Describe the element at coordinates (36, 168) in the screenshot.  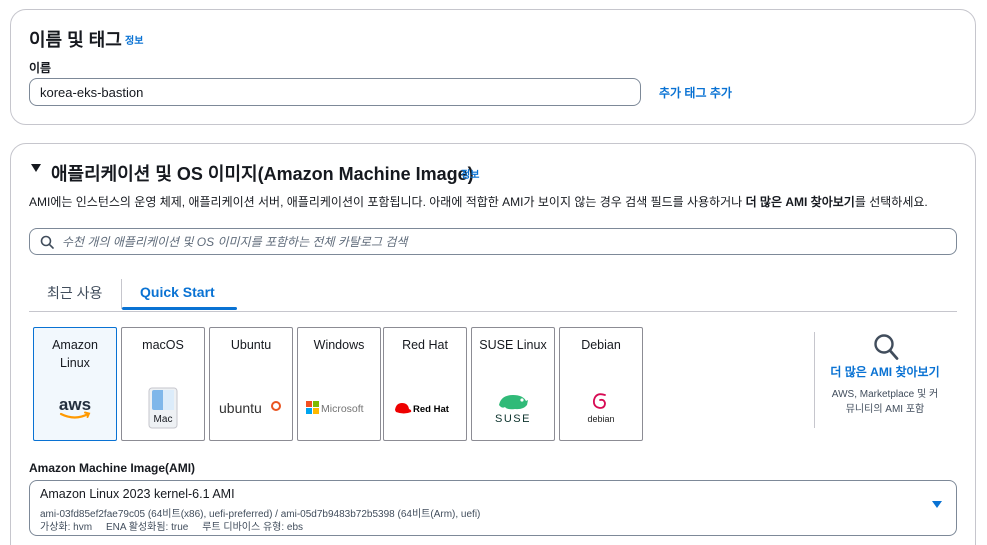
I see `collapse-caret-icon` at that location.